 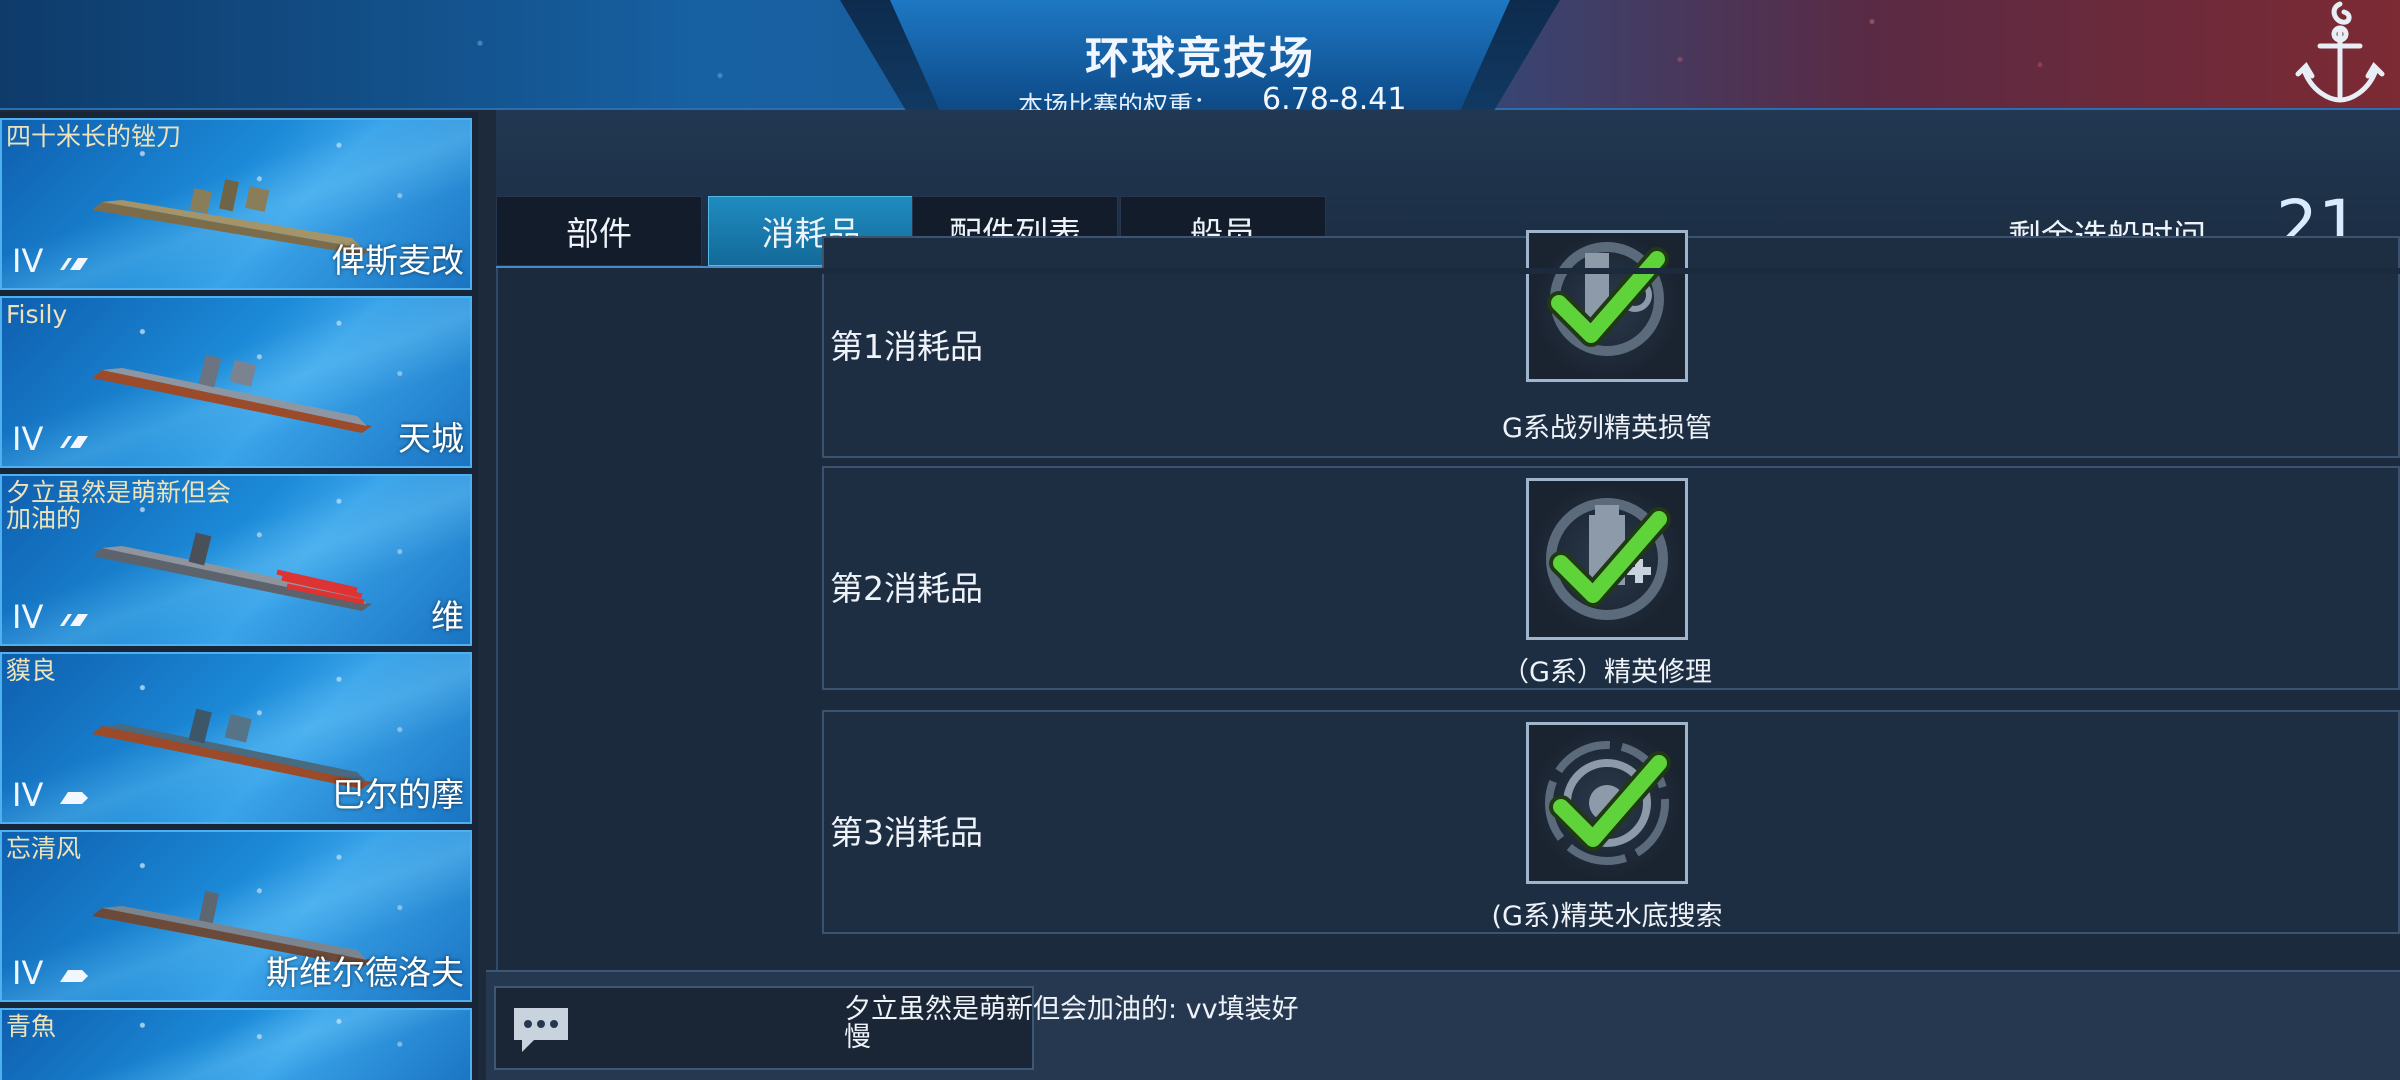 What do you see at coordinates (236, 916) in the screenshot?
I see `ship-card: 忘清风 IV 斯维尔德洛夫` at bounding box center [236, 916].